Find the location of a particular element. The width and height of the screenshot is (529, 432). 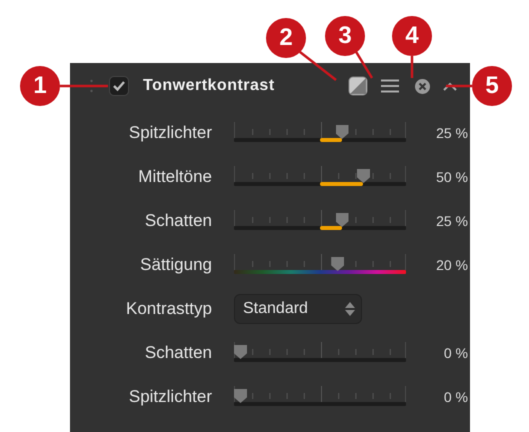

callout-badge: 4 is located at coordinates (412, 36).